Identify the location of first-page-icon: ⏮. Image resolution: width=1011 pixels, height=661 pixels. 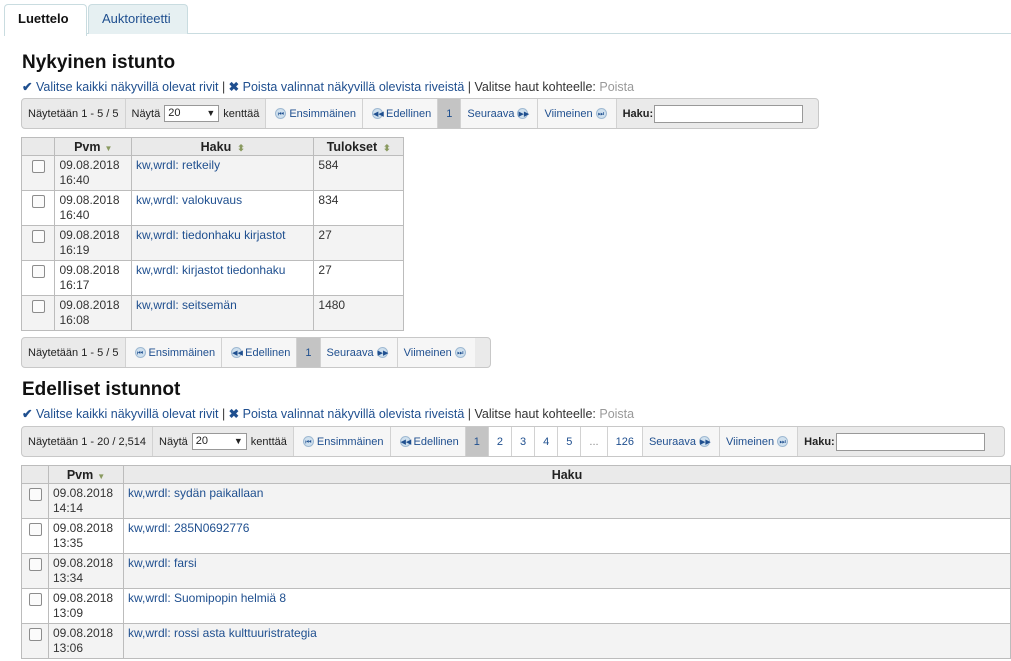
(281, 113).